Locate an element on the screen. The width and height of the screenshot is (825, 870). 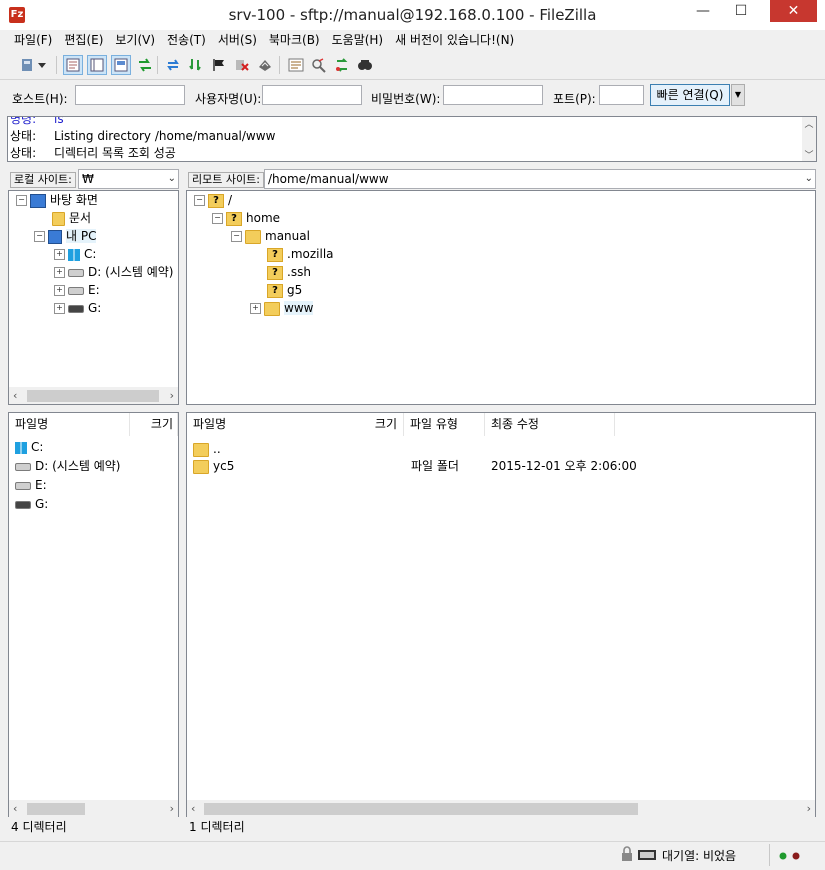
local-tree-hscrollbar: ‹ › is located at coordinates (93, 395).